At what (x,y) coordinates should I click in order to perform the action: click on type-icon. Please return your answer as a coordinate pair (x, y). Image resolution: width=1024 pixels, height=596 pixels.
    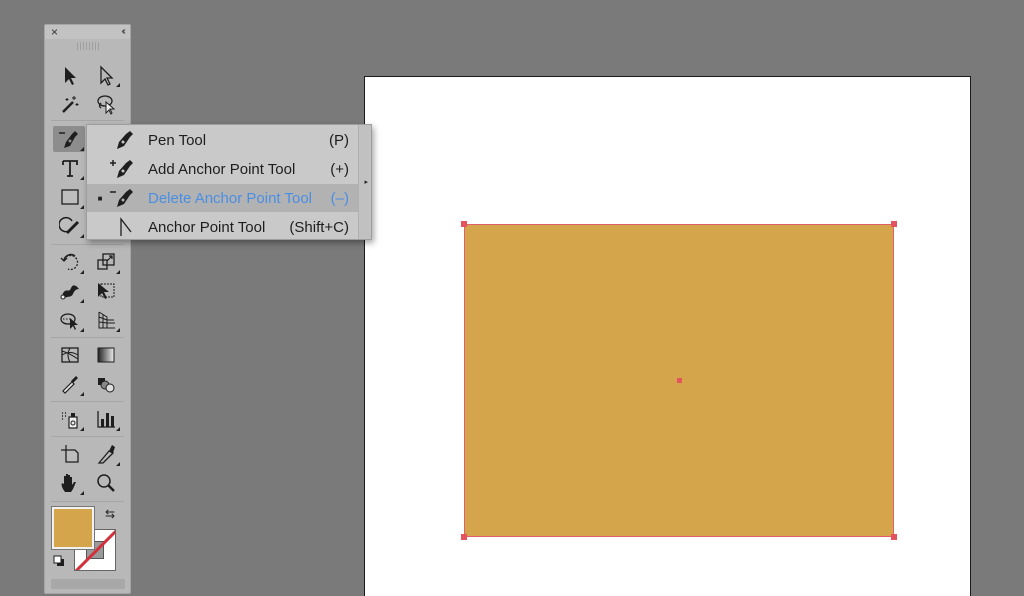
    Looking at the image, I should click on (70, 168).